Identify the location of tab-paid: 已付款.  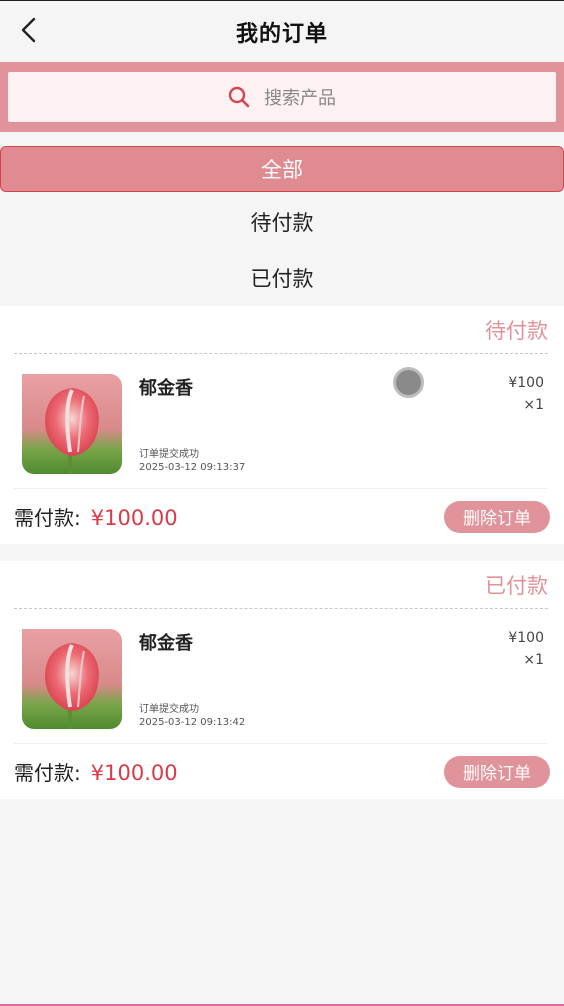
(282, 278).